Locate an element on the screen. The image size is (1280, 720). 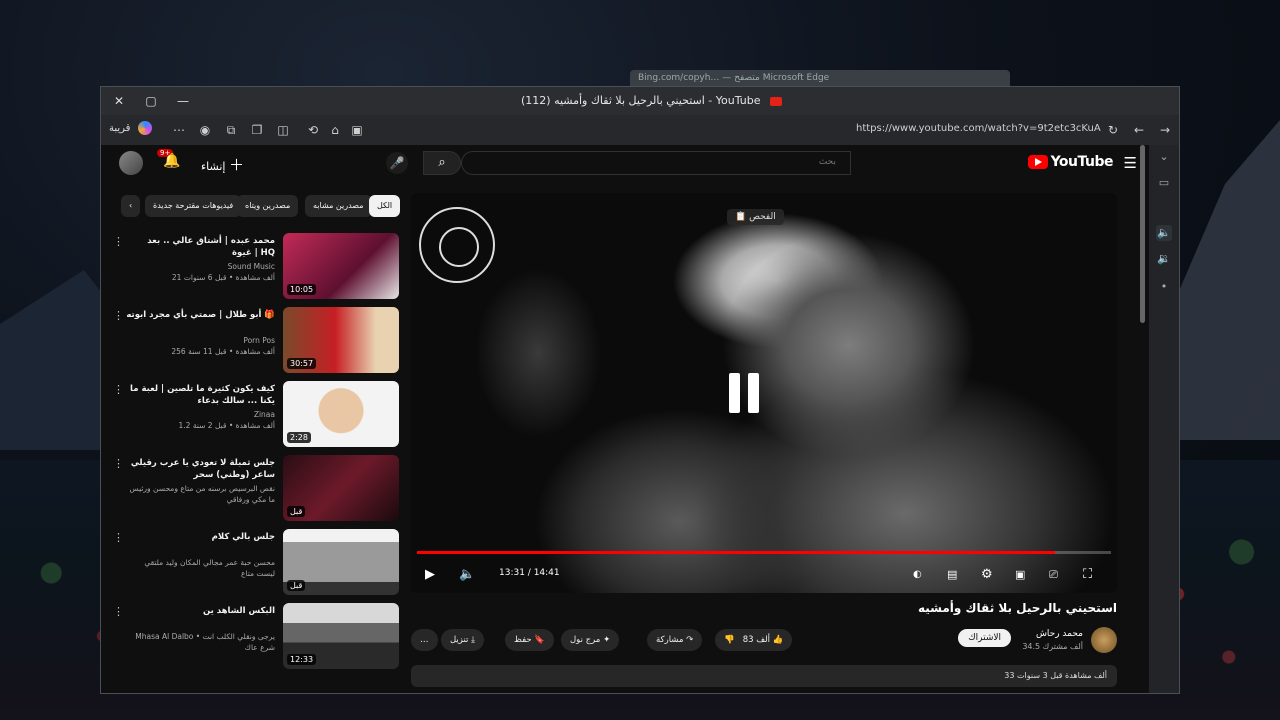
download-button: تنزيل ⤓ is located at coordinates (462, 640).